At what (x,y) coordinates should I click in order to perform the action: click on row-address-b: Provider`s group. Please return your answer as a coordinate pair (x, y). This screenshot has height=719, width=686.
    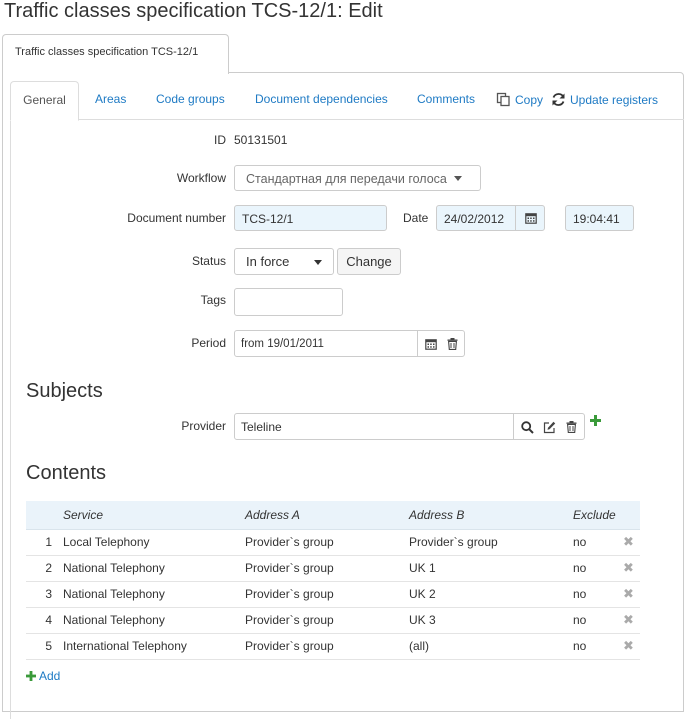
    Looking at the image, I should click on (490, 542).